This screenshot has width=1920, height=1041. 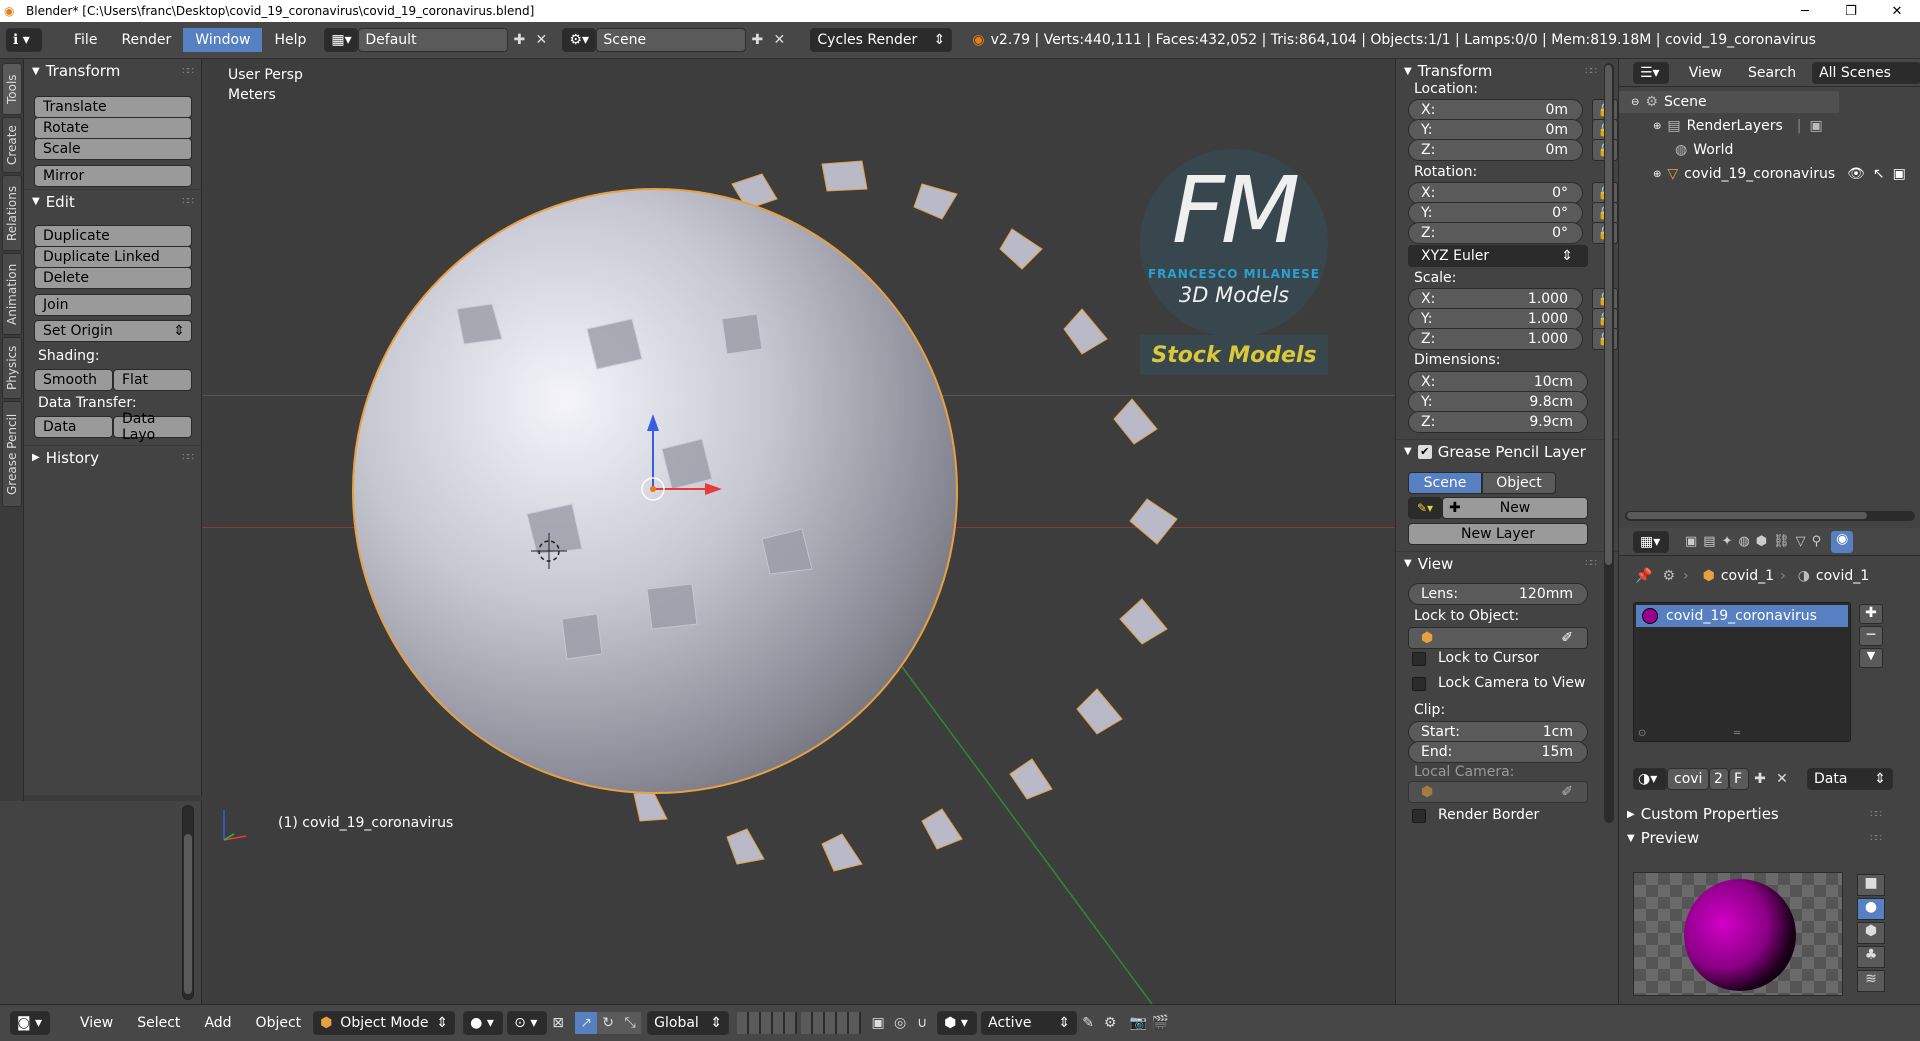 What do you see at coordinates (1643, 576) in the screenshot?
I see `pin-icon: 📌` at bounding box center [1643, 576].